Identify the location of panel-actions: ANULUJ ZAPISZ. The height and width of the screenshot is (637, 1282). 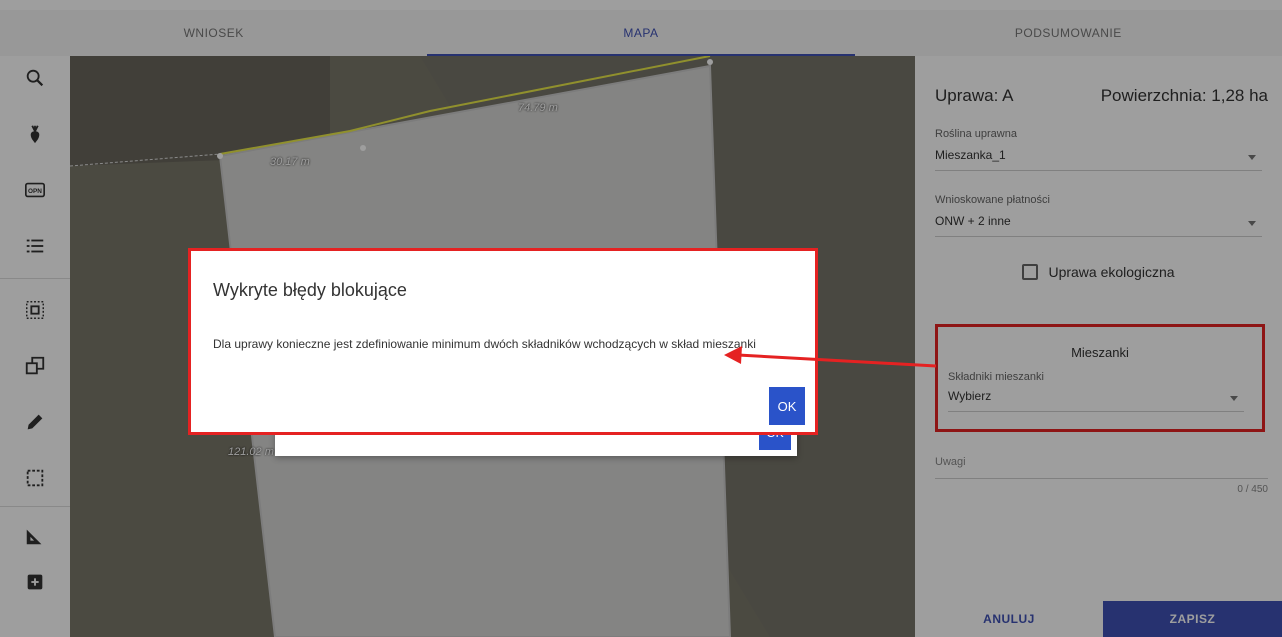
(1098, 619).